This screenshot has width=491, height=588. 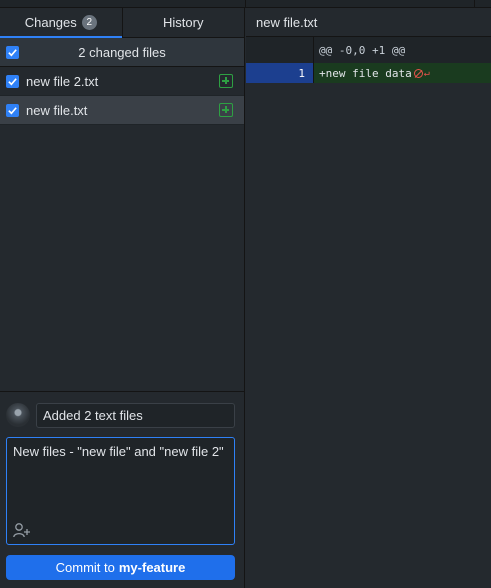 I want to click on file-list-item: new file.txt, so click(x=122, y=110).